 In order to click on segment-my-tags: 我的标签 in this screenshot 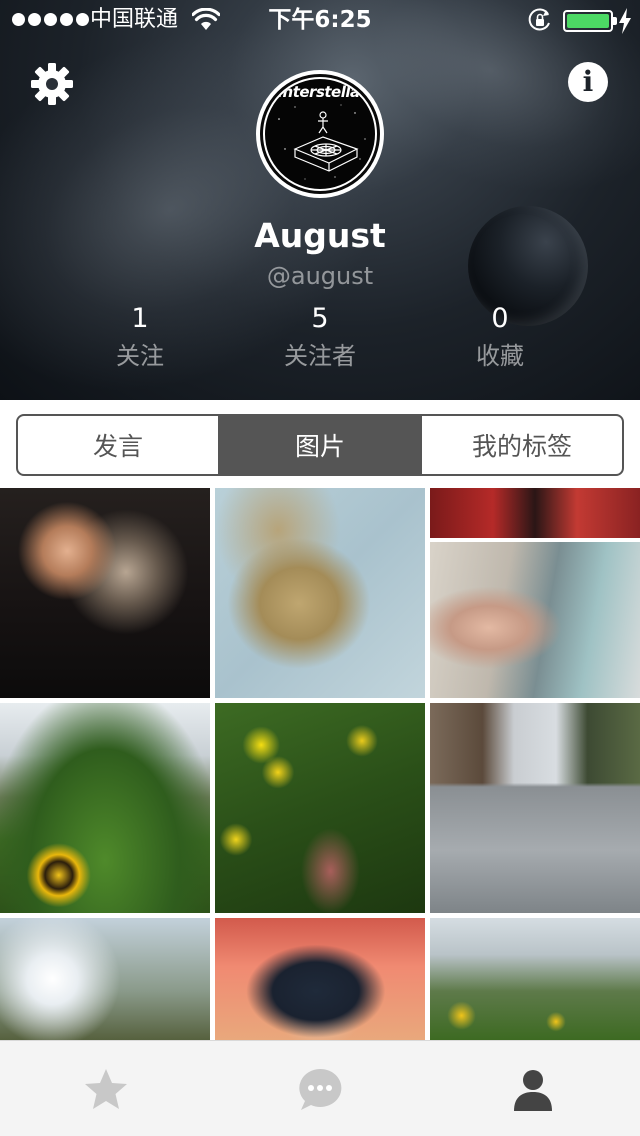, I will do `click(521, 445)`.